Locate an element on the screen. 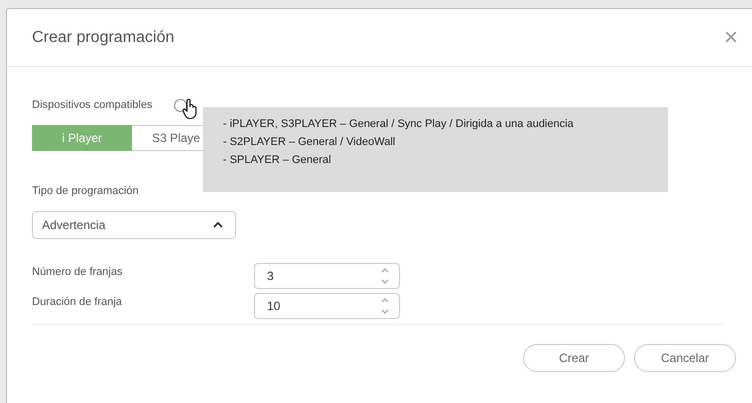 The image size is (752, 403). field-label: Tipo de programación is located at coordinates (86, 191).